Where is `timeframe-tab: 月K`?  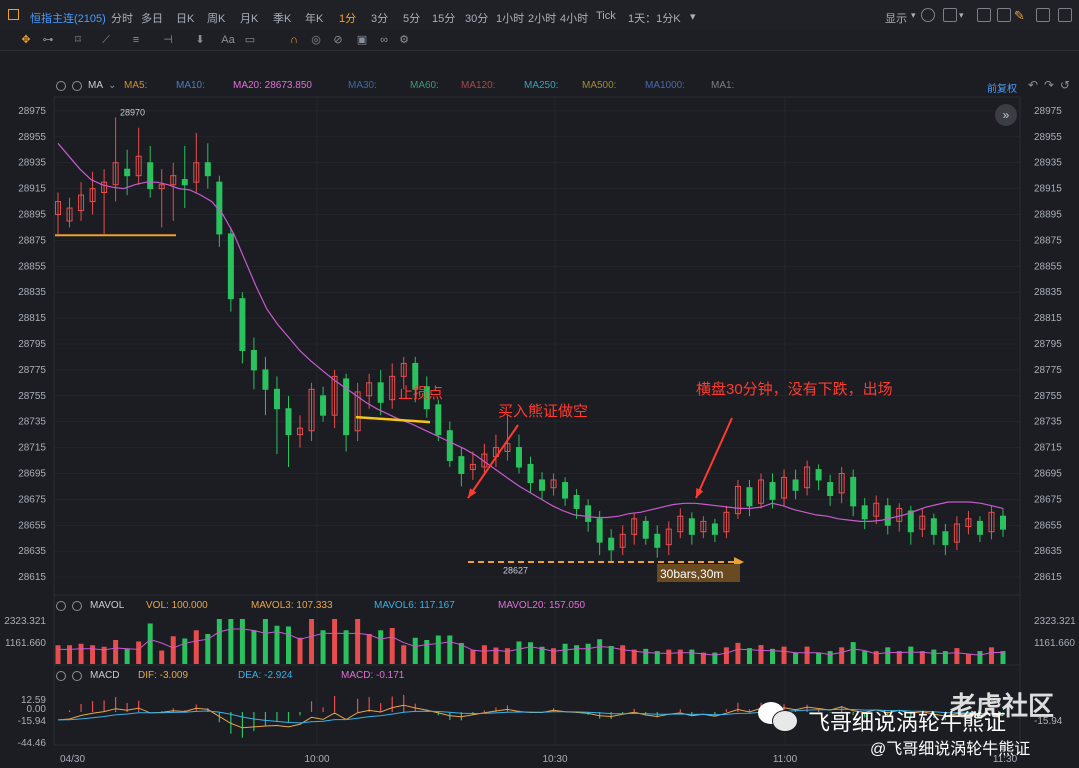
timeframe-tab: 月K is located at coordinates (249, 18).